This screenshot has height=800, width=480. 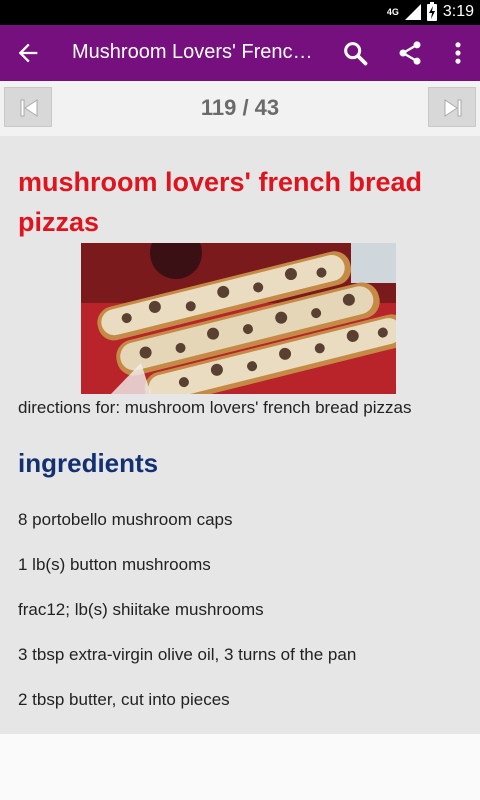 I want to click on page-counter: 119 / 43, so click(x=240, y=107).